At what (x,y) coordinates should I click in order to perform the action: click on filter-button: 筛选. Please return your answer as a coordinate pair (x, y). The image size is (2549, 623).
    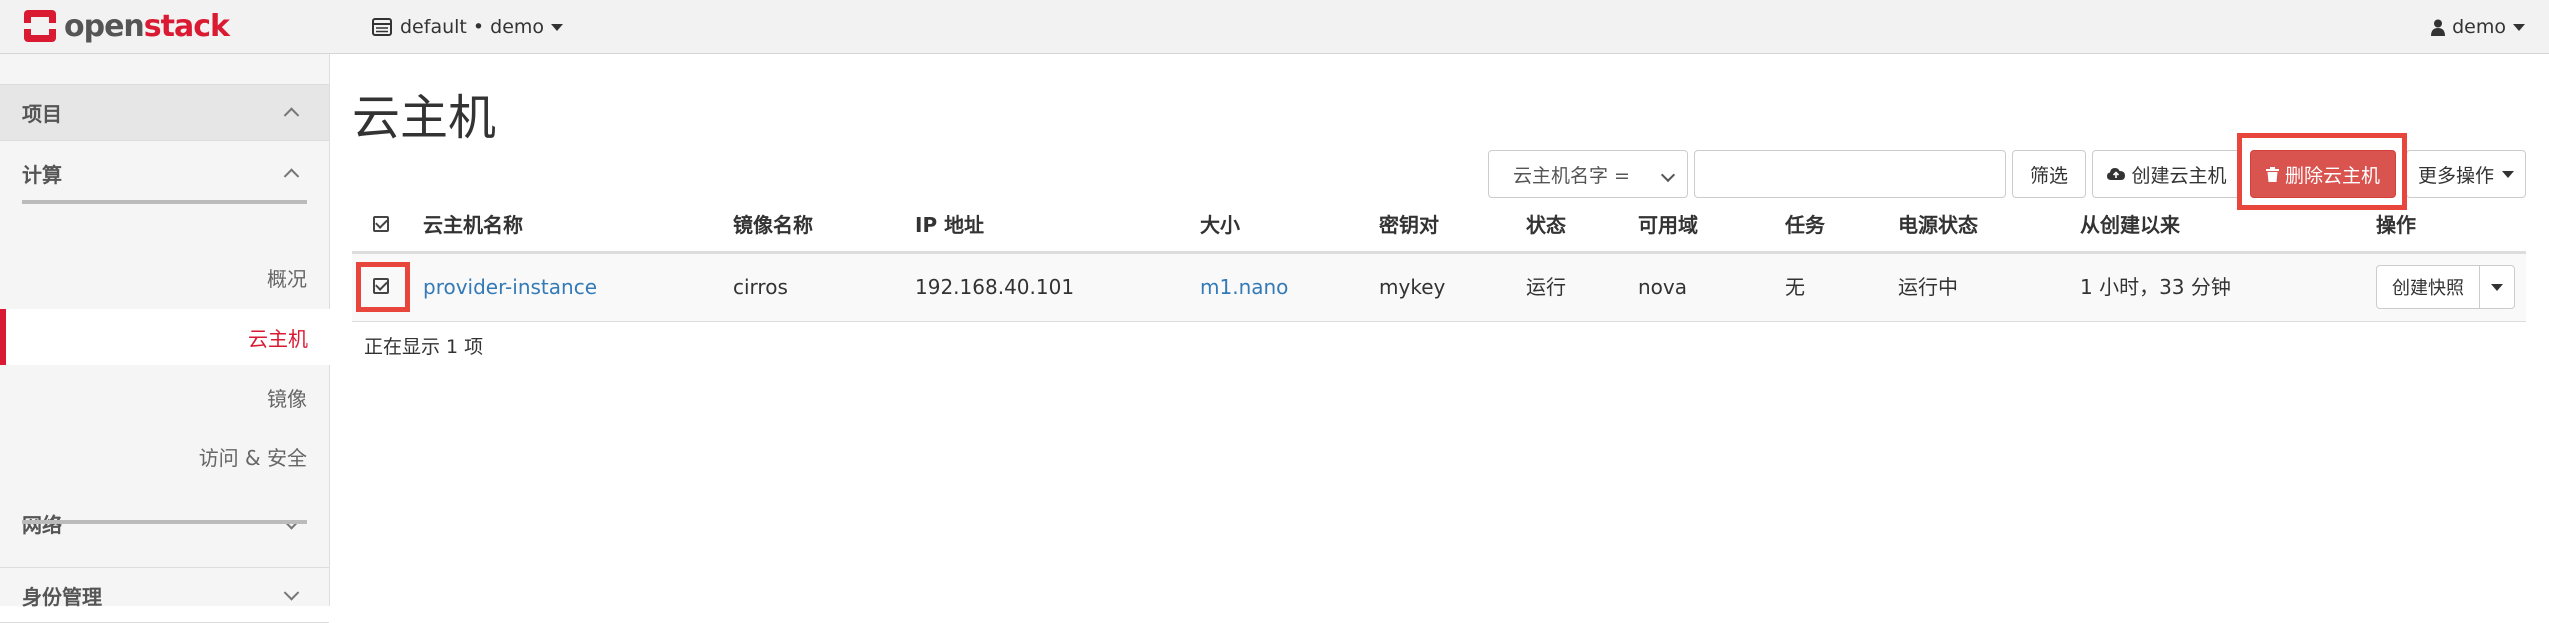
    Looking at the image, I should click on (2049, 174).